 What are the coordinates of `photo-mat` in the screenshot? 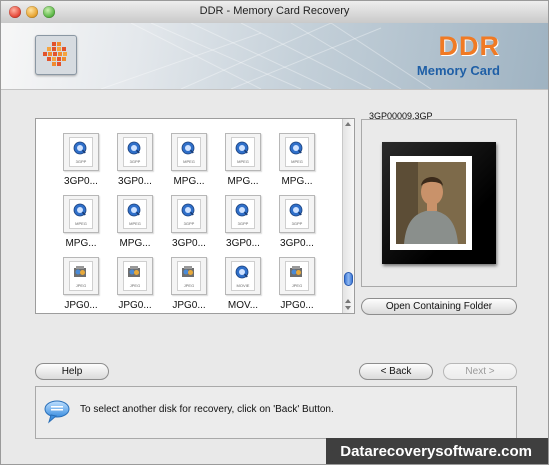 It's located at (431, 203).